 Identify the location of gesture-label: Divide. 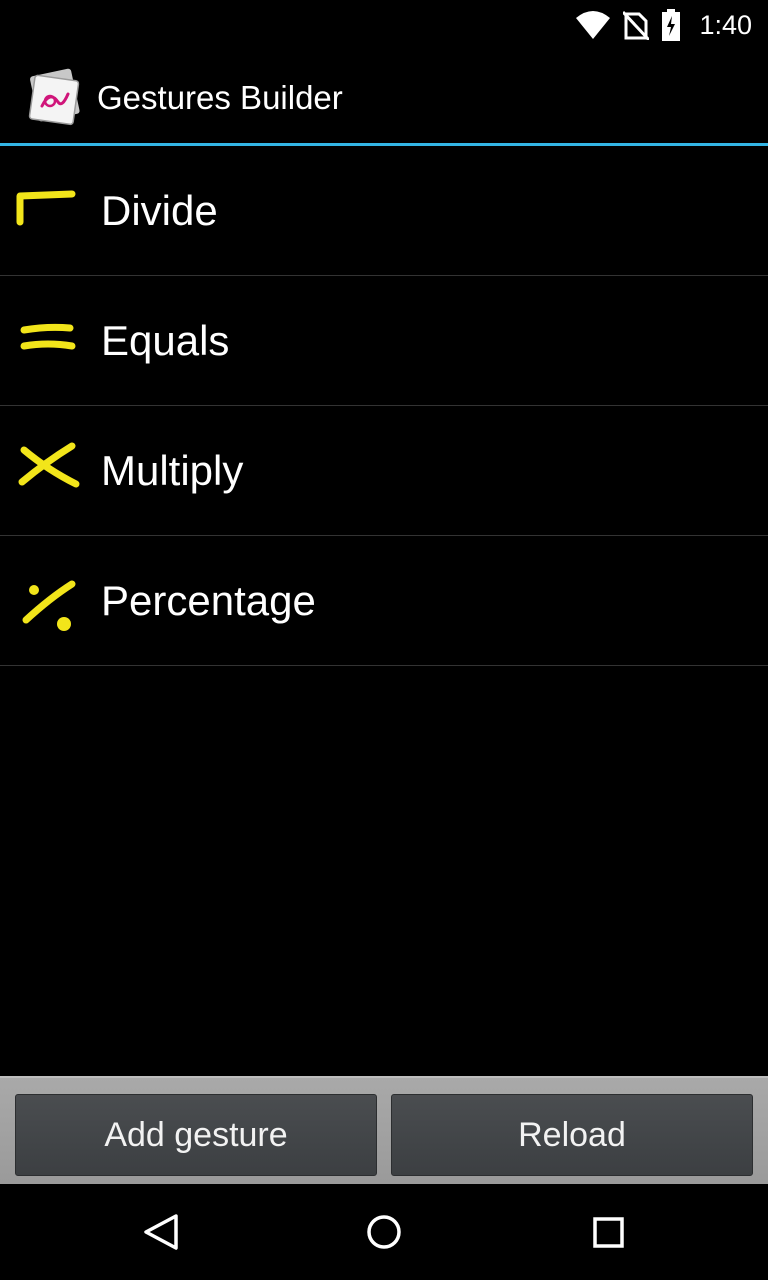
(159, 210).